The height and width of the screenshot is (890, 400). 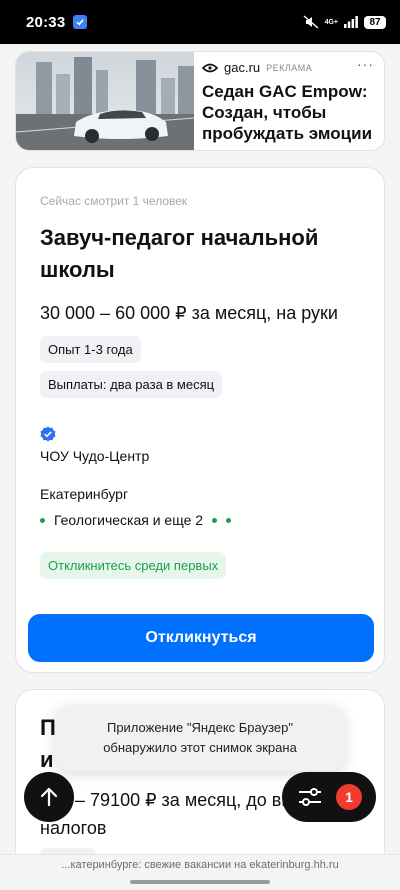 I want to click on experience-chip: Опыт 1-3 года, so click(x=90, y=349).